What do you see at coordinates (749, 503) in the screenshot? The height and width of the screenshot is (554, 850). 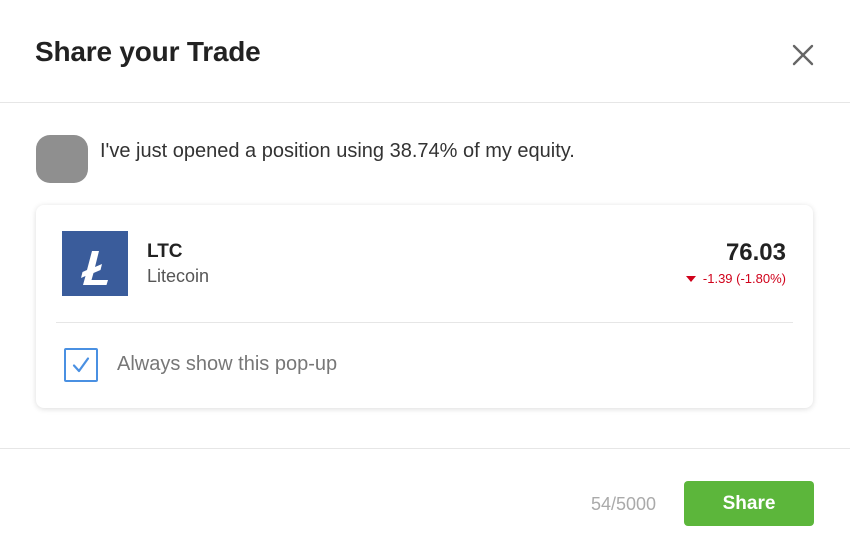 I see `share-button: Share` at bounding box center [749, 503].